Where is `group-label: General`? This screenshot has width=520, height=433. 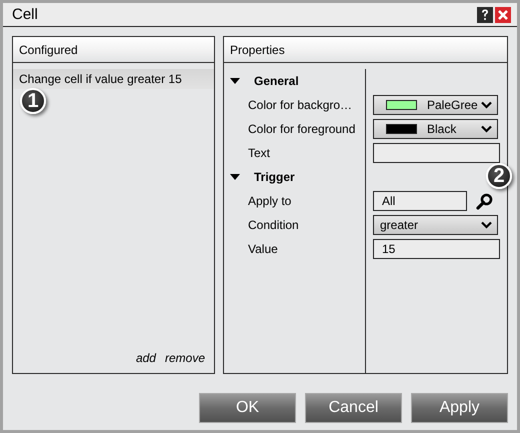
group-label: General is located at coordinates (276, 81).